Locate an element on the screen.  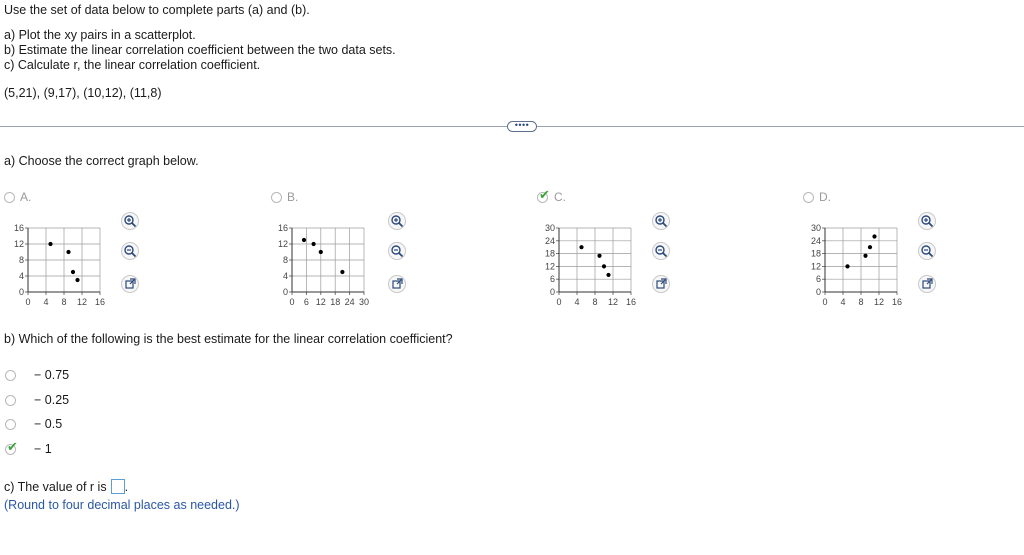
question-c-prompt: c) The value of r is is located at coordinates (55, 487).